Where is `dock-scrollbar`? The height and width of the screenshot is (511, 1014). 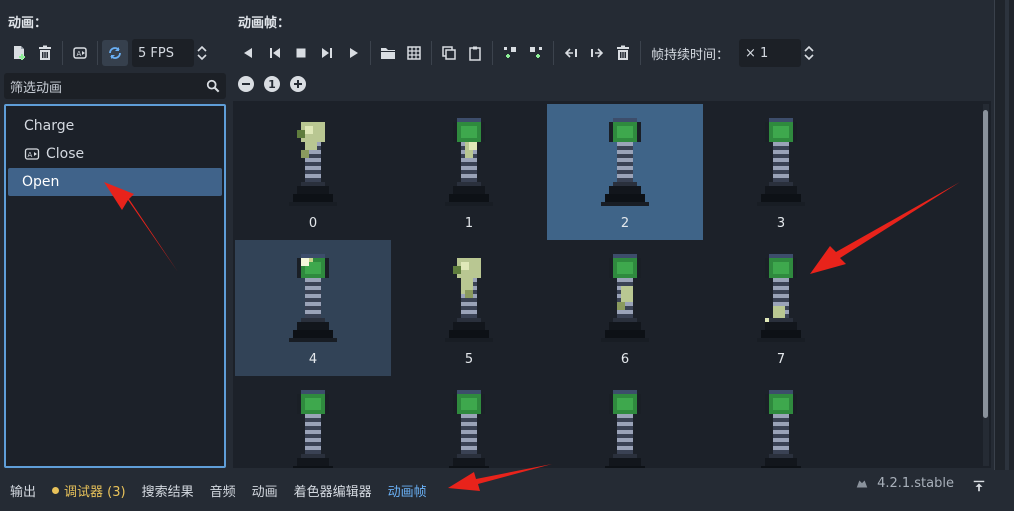 dock-scrollbar is located at coordinates (1007, 235).